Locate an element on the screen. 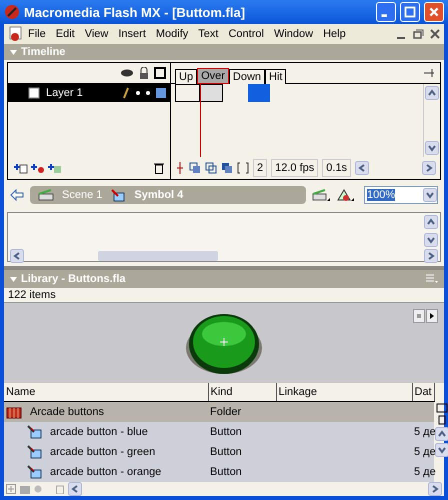  minimize-button is located at coordinates (386, 12).